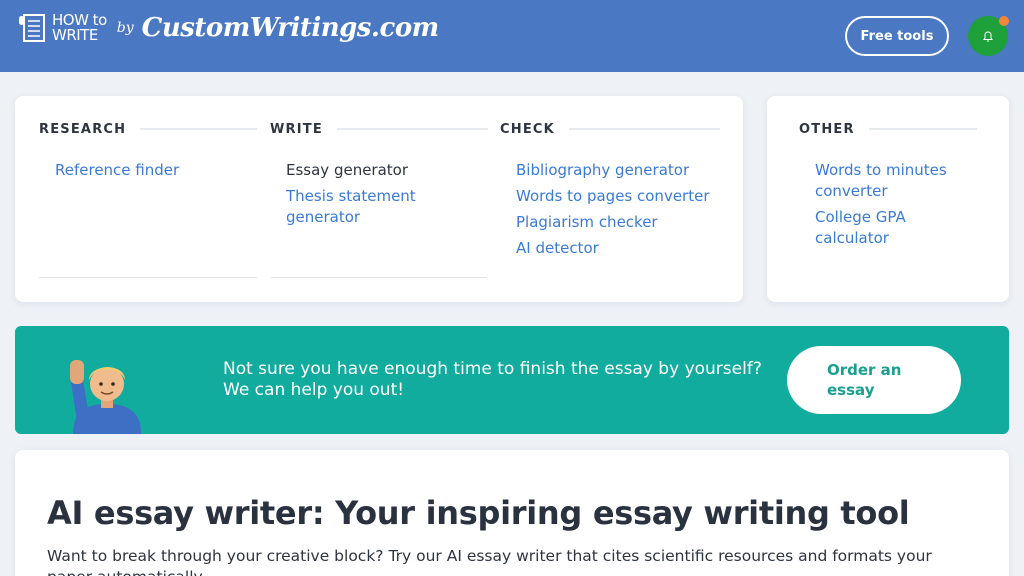  I want to click on ai-detector-link: AI detector, so click(618, 248).